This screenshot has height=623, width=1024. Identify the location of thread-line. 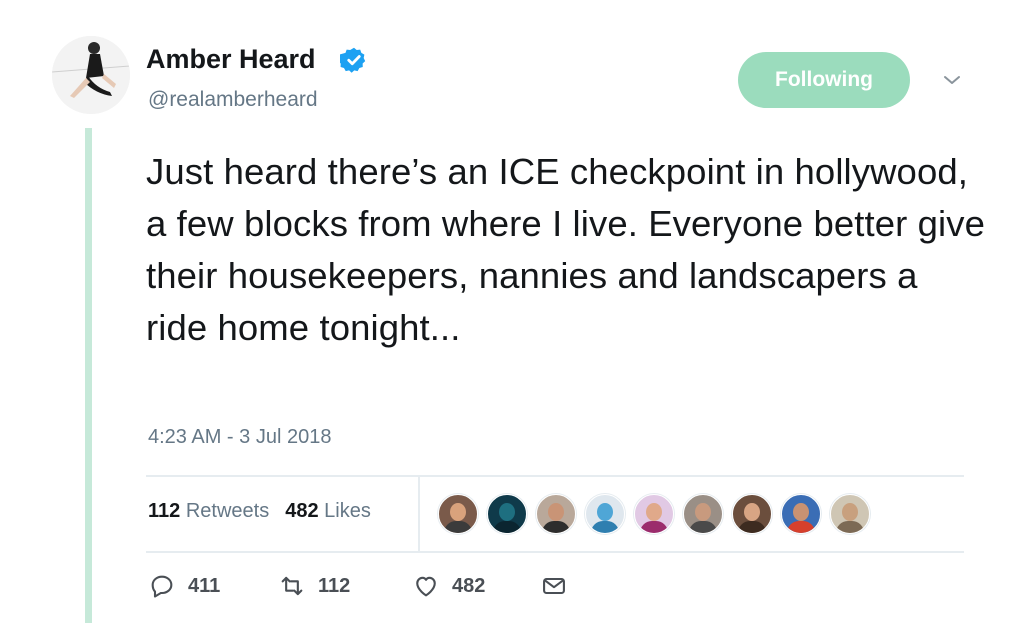
(88, 375).